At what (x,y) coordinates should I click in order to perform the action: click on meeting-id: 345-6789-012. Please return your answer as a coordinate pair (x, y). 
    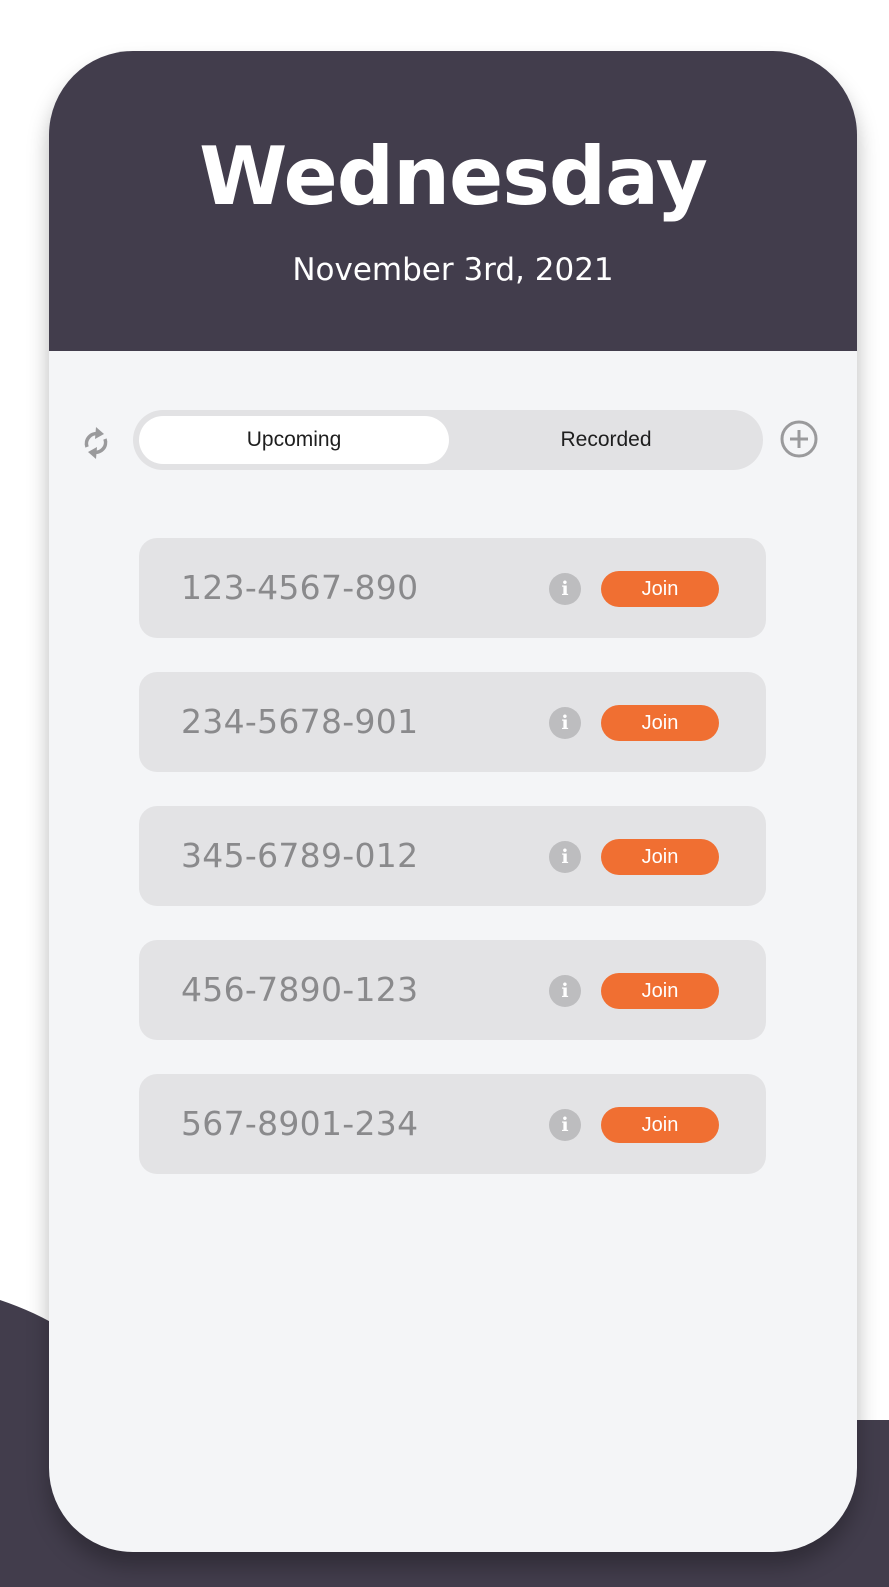
    Looking at the image, I should click on (300, 855).